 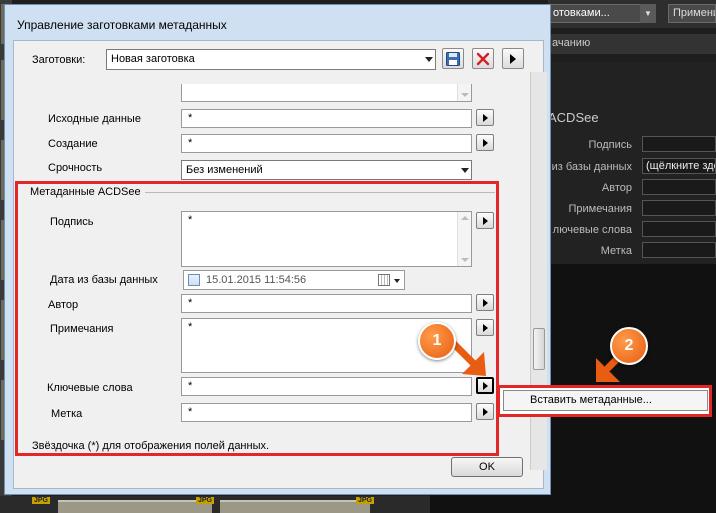 I want to click on keywords-field: *, so click(x=326, y=386).